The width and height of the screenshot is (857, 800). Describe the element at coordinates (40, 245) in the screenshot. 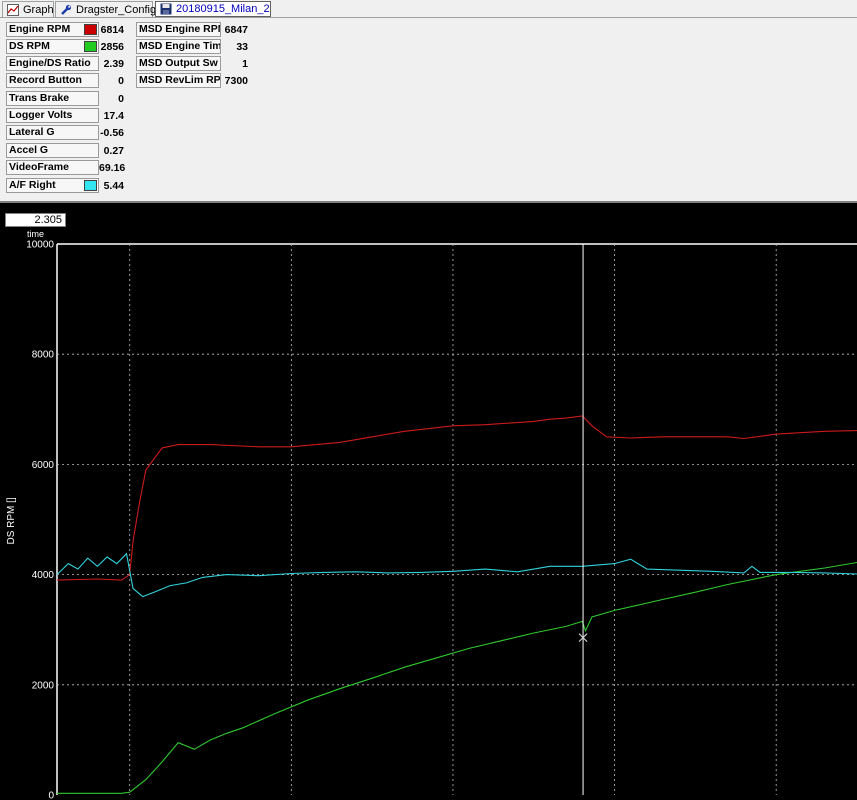

I see `y-tick-label: 10000` at that location.